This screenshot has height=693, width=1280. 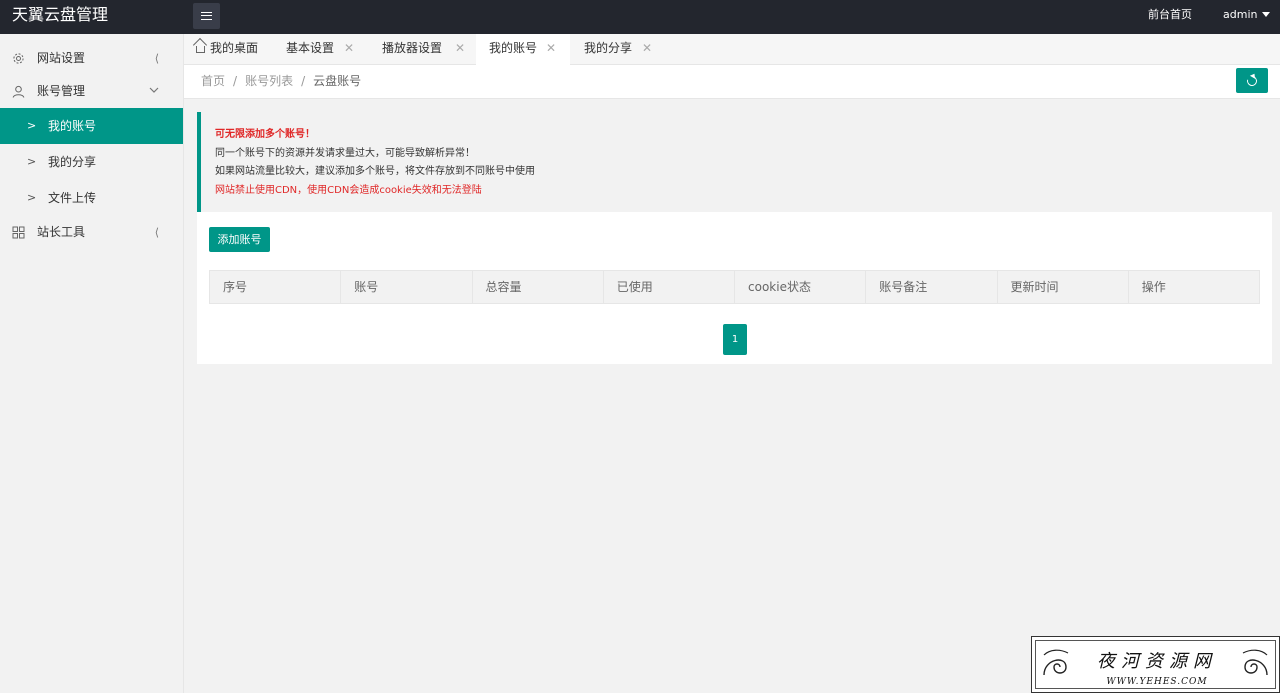 What do you see at coordinates (265, 134) in the screenshot?
I see `notice-title: 可无限添加多个账号！` at bounding box center [265, 134].